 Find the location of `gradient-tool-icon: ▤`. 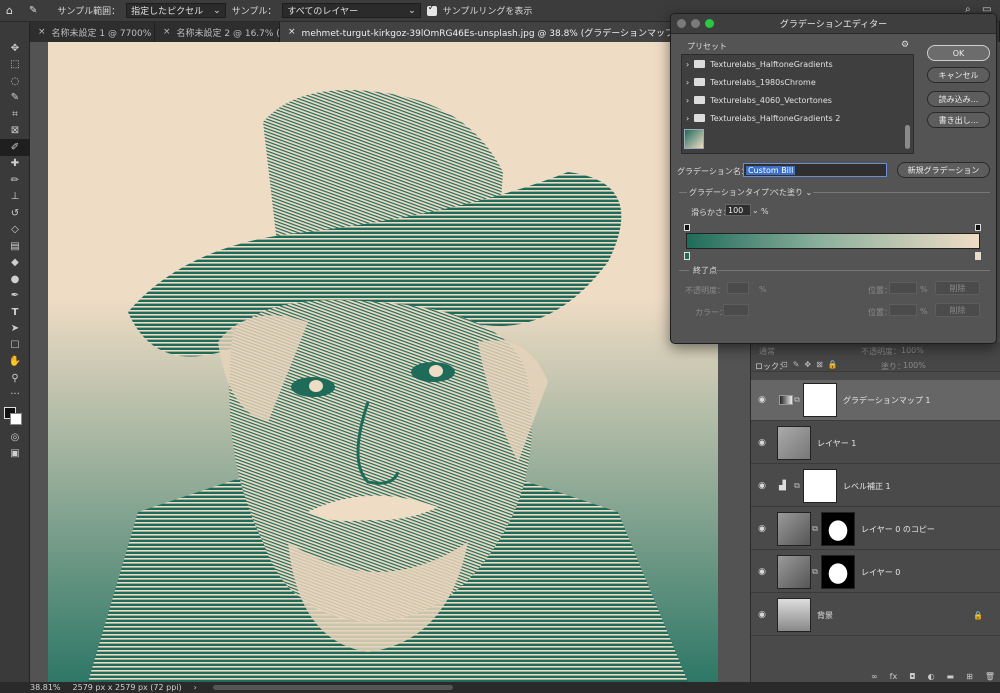

gradient-tool-icon: ▤ is located at coordinates (15, 246).